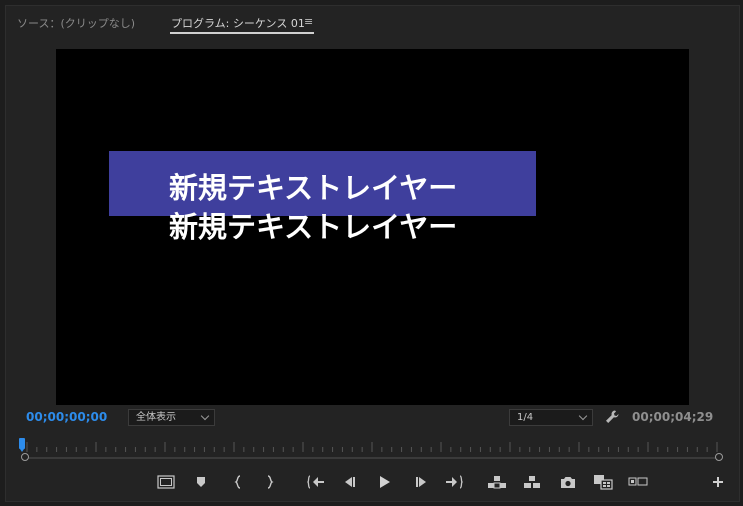 The image size is (743, 506). I want to click on go-to-in-icon, so click(316, 482).